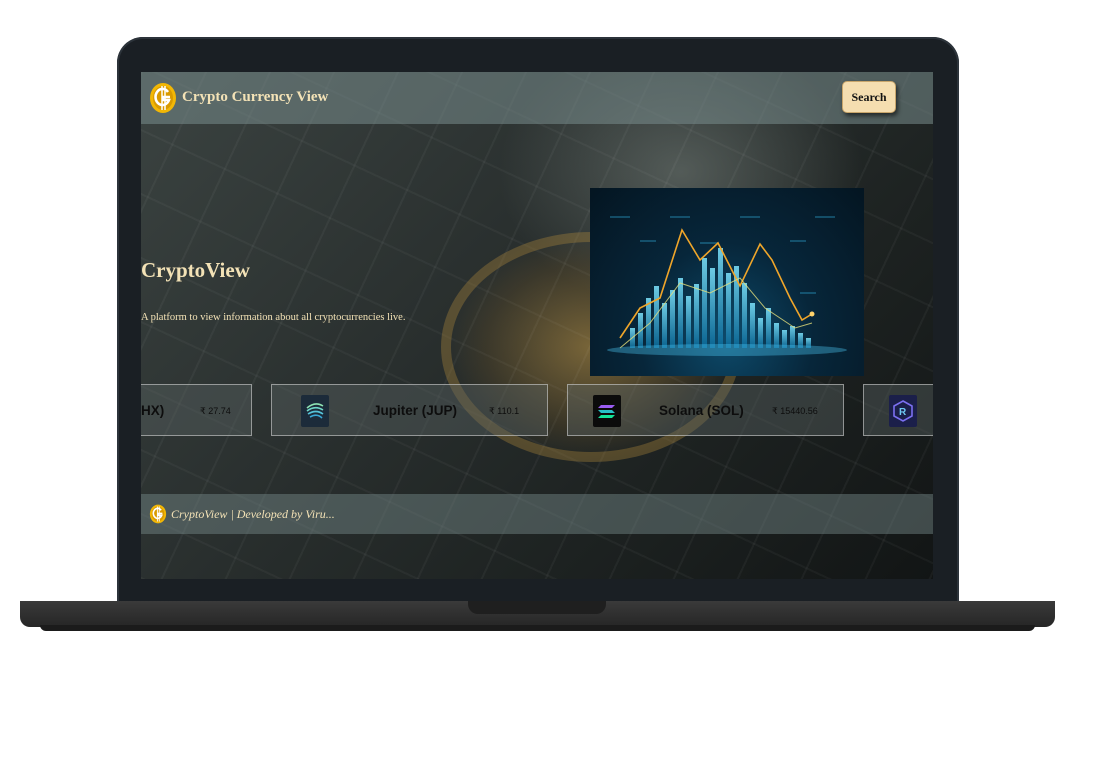  I want to click on coin-card-ray: R, so click(898, 410).